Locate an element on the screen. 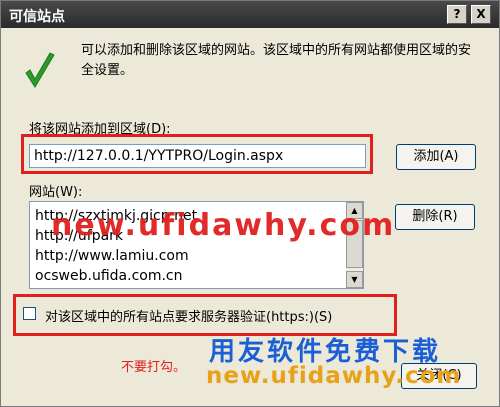 The width and height of the screenshot is (500, 407). scroll-down-icon: ▼ is located at coordinates (354, 279).